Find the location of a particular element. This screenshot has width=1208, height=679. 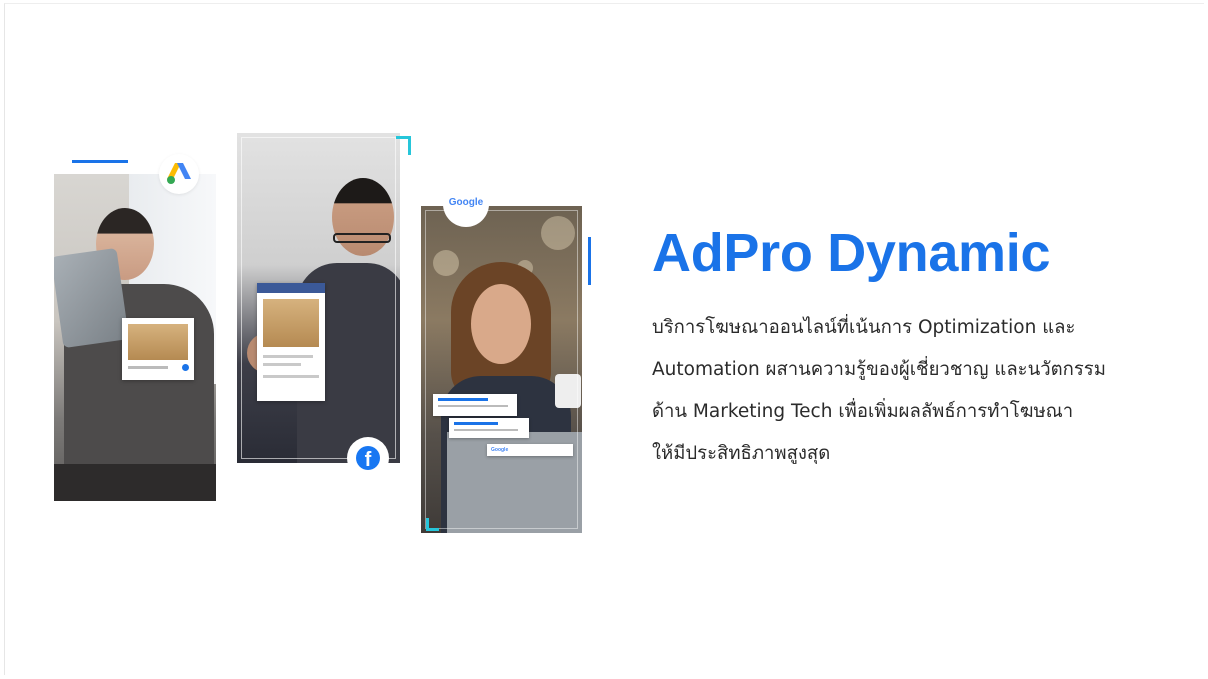

product-image is located at coordinates (158, 342).